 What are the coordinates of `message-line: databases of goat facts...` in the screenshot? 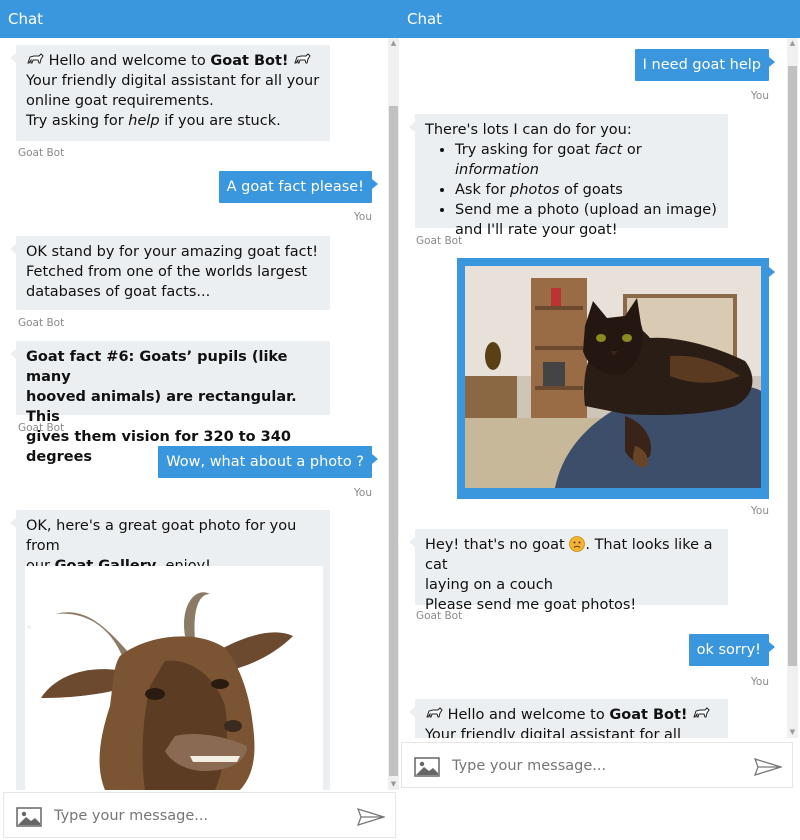 It's located at (118, 292).